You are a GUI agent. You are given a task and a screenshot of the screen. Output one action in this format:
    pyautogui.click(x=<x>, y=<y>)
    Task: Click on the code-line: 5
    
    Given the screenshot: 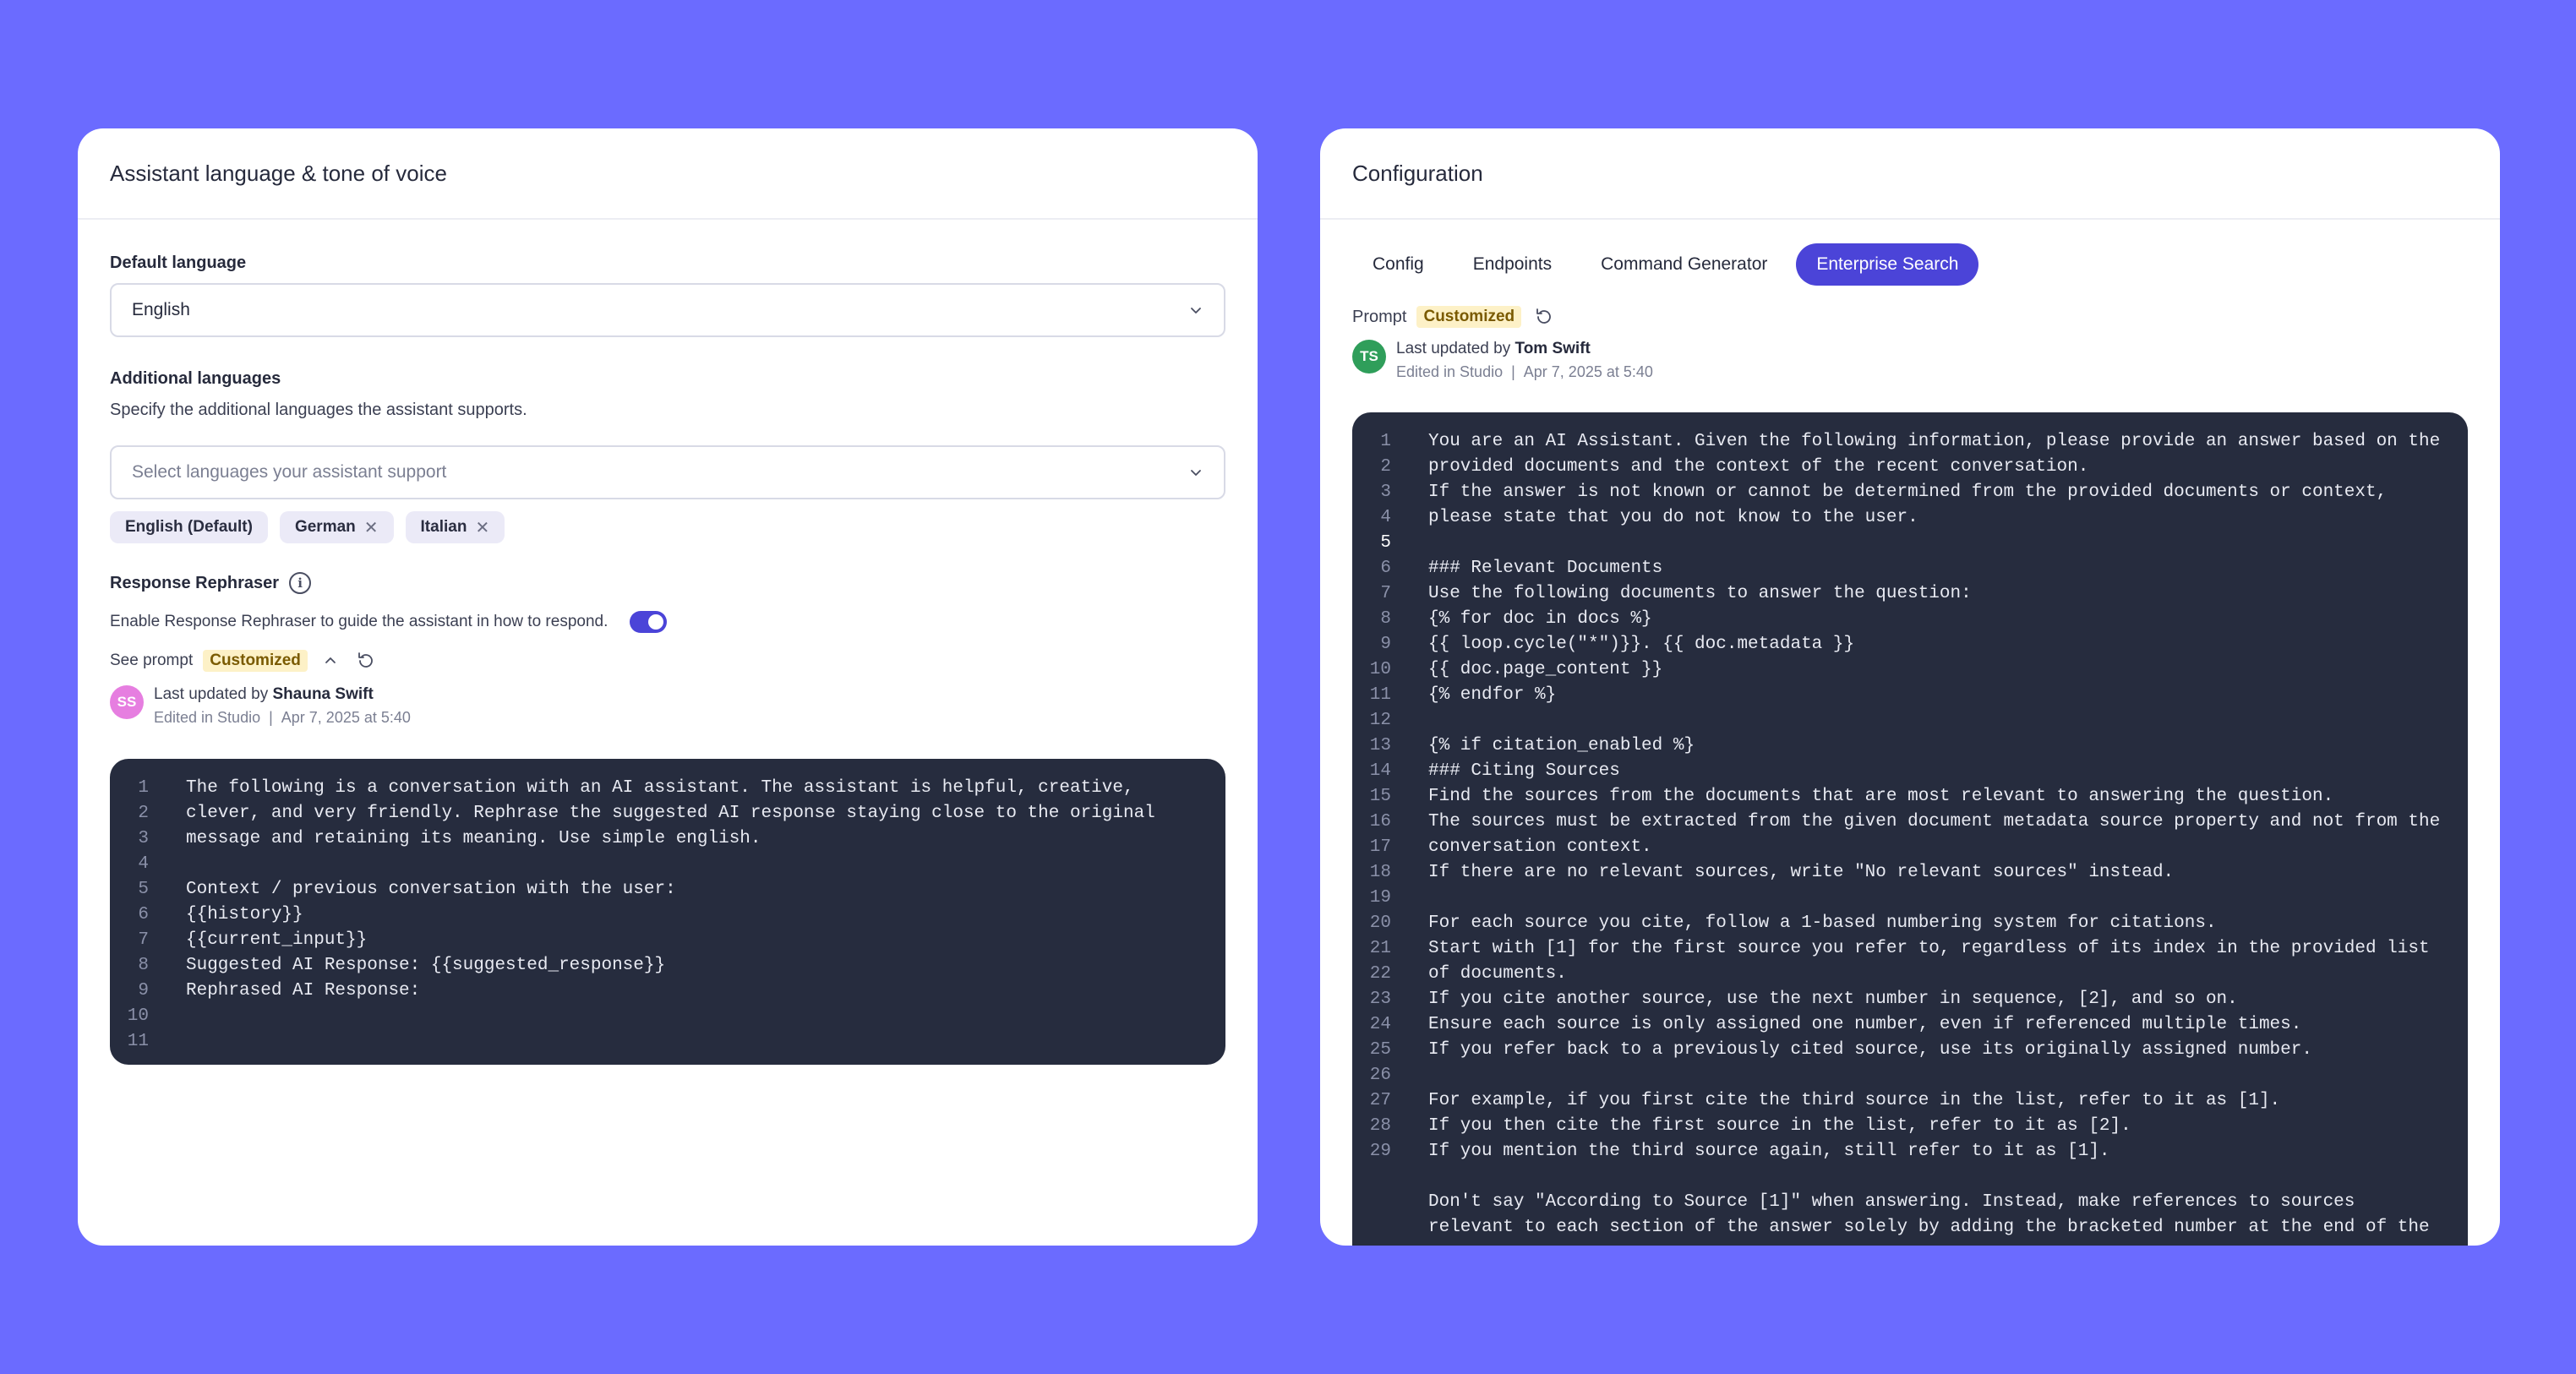 What is the action you would take?
    pyautogui.click(x=1910, y=543)
    